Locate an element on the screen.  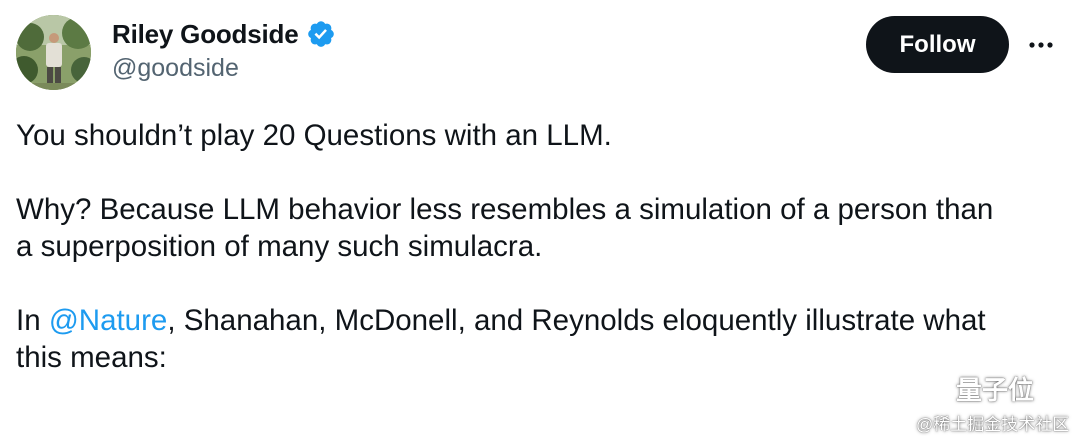
wechat-icon is located at coordinates (930, 388).